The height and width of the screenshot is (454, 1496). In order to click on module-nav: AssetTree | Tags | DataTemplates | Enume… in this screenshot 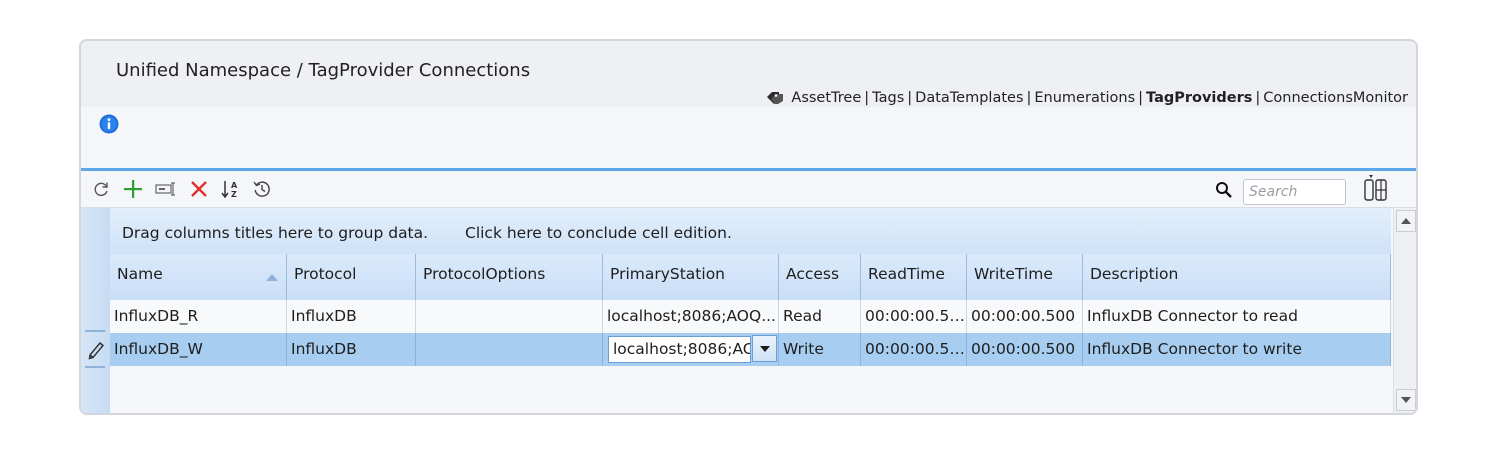, I will do `click(1086, 98)`.